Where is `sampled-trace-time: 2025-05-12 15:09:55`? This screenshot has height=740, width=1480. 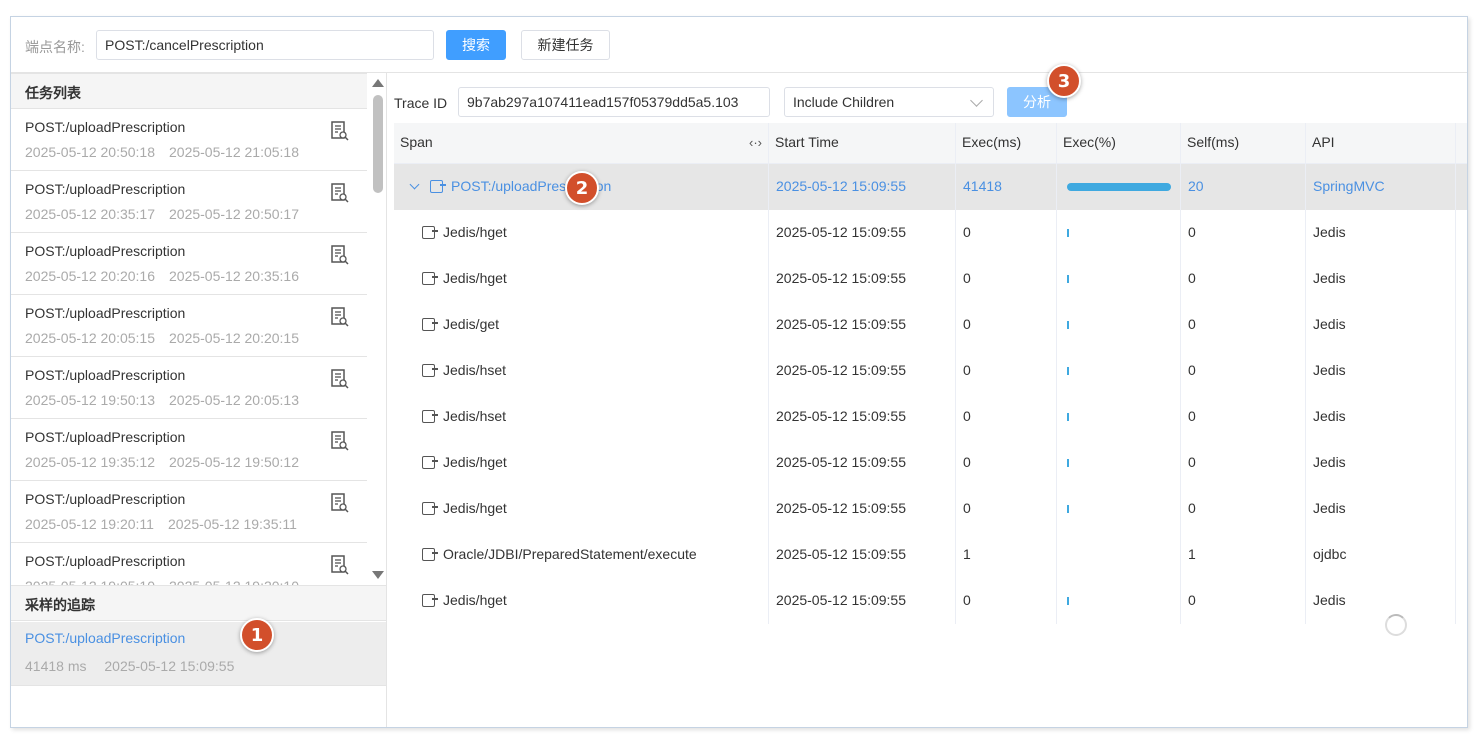
sampled-trace-time: 2025-05-12 15:09:55 is located at coordinates (169, 666).